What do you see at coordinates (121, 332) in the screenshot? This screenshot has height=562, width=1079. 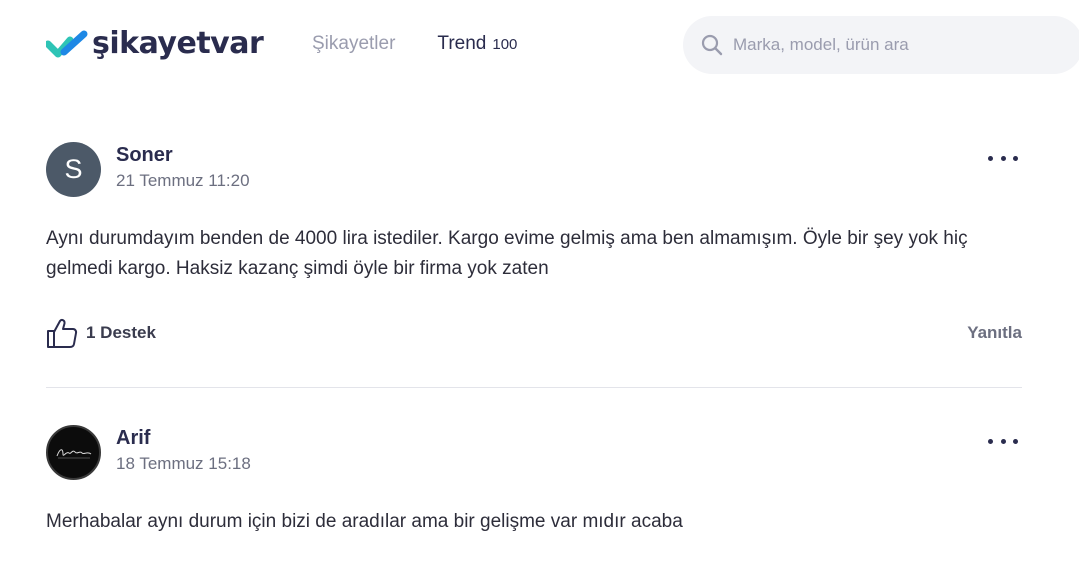 I see `support-count: 1 Destek` at bounding box center [121, 332].